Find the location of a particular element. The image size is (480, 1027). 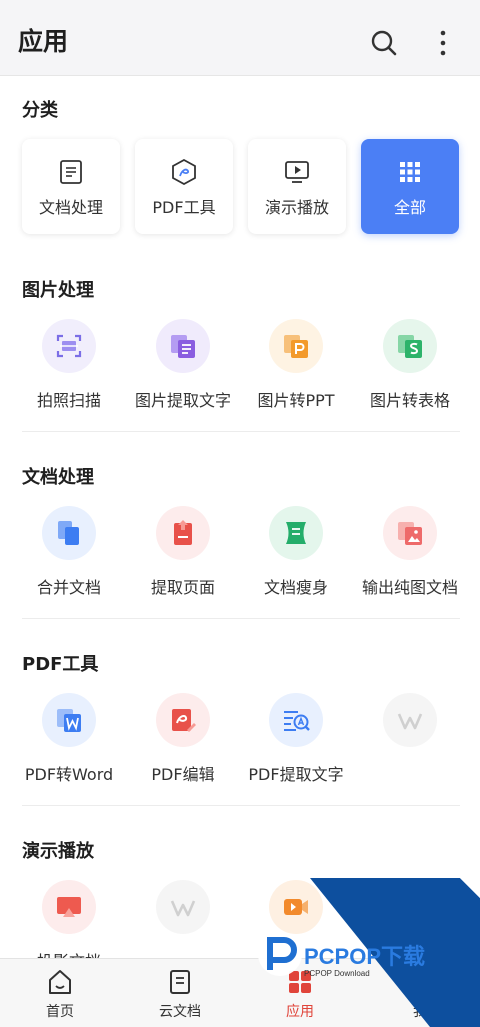

tool-label: 输出纯图文档 is located at coordinates (409, 587).